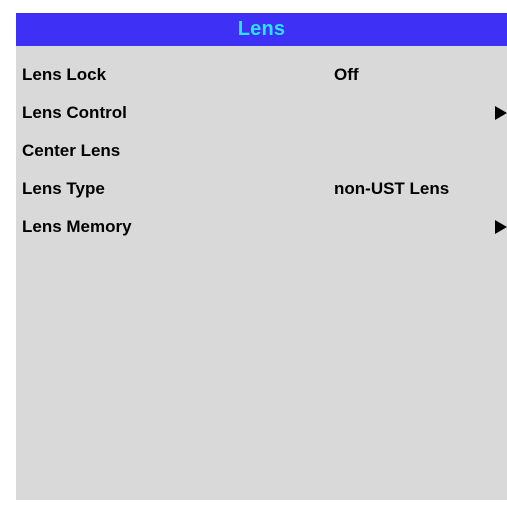 Image resolution: width=507 pixels, height=515 pixels. What do you see at coordinates (63, 188) in the screenshot?
I see `menu-item-label: Lens Type` at bounding box center [63, 188].